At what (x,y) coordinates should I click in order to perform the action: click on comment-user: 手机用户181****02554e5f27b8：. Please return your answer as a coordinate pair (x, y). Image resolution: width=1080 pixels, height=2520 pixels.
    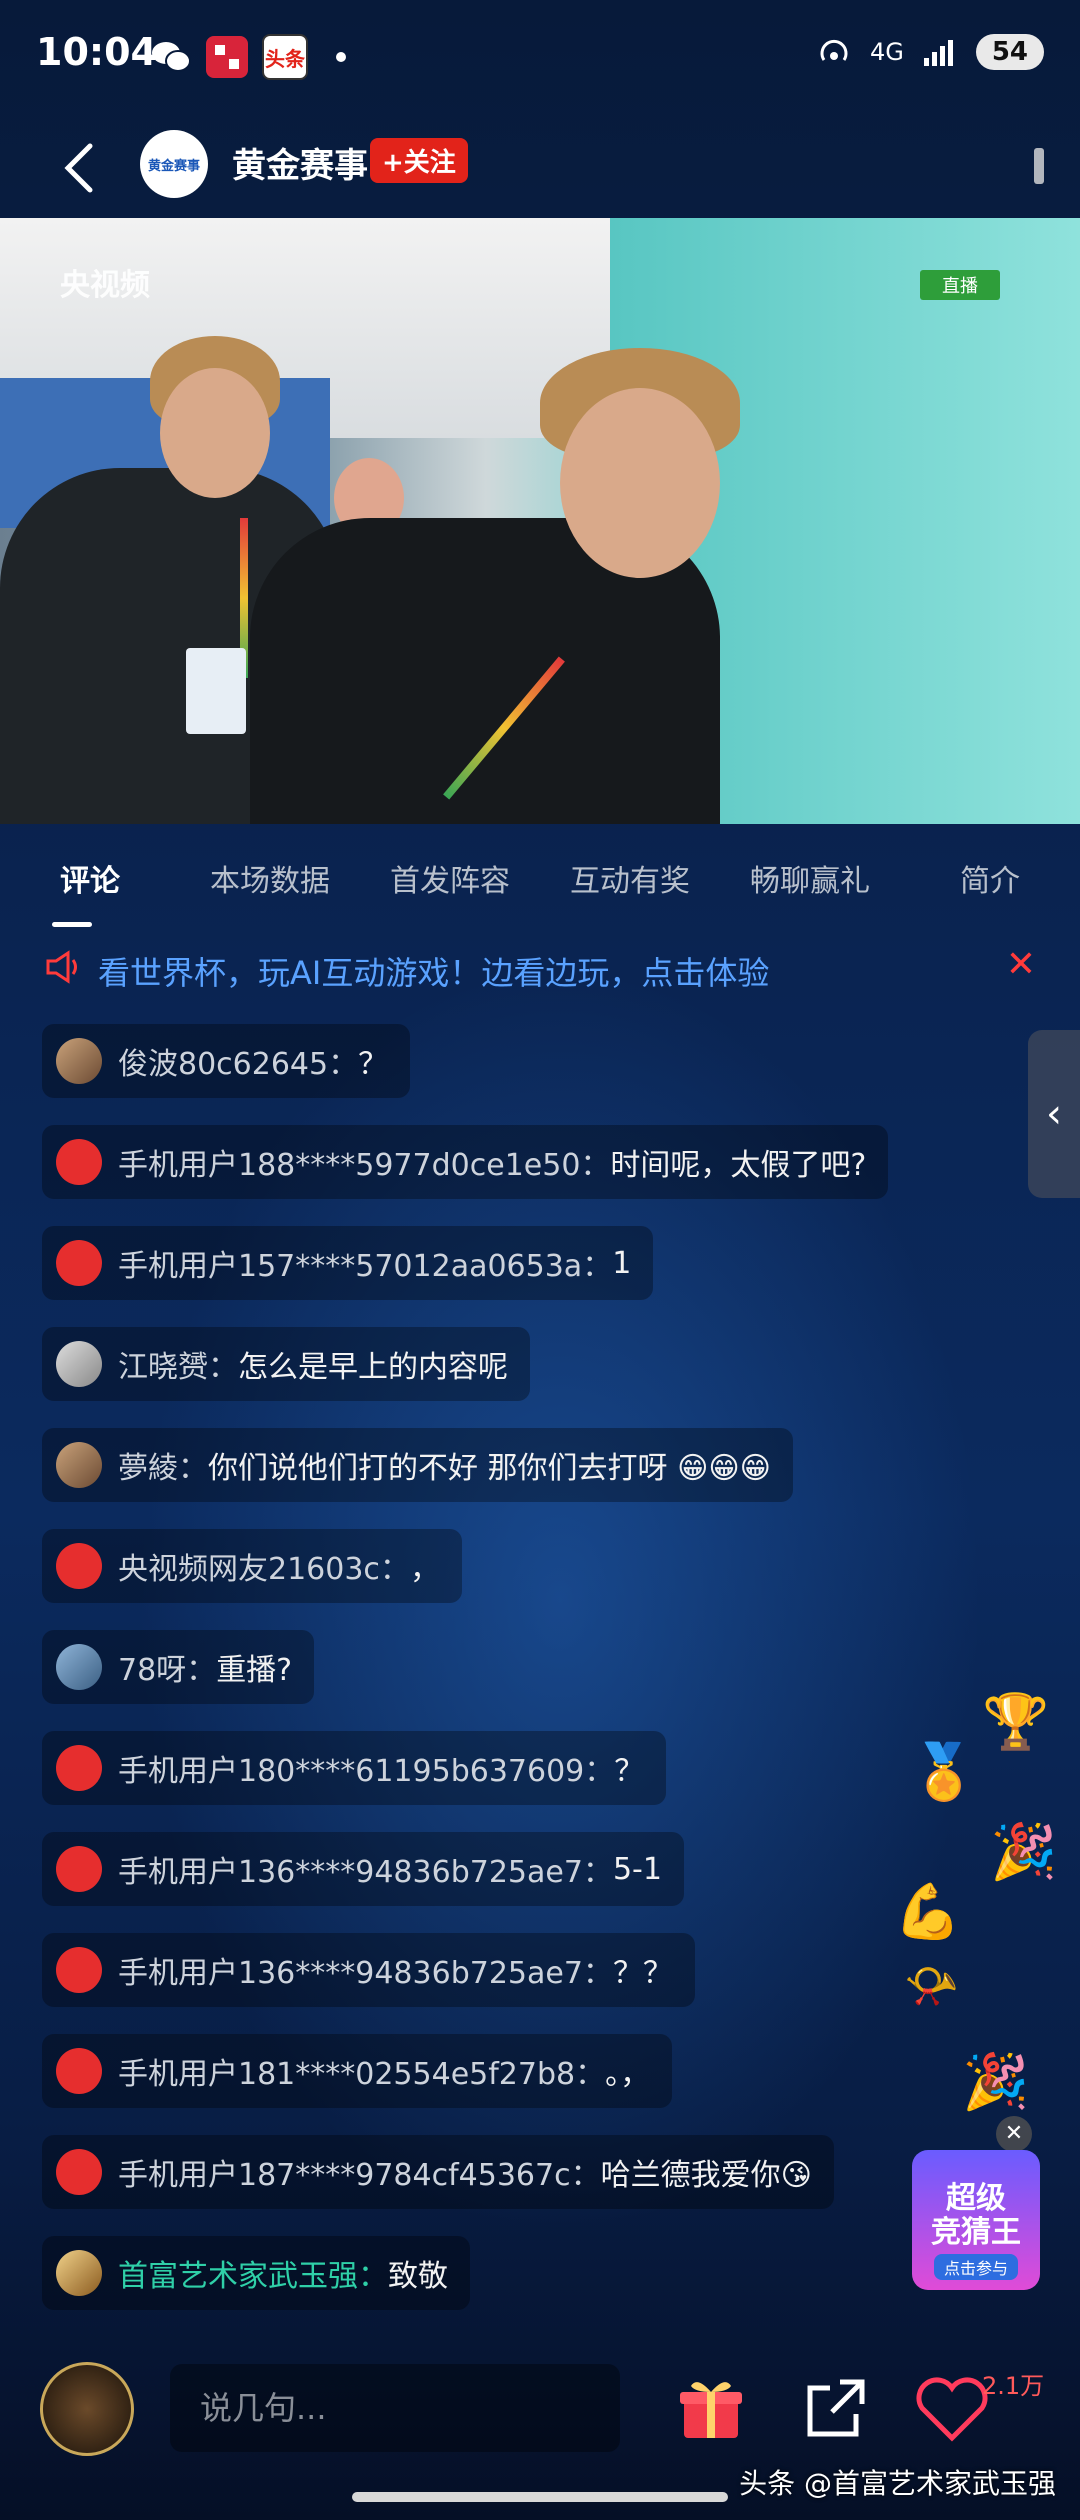
    Looking at the image, I should click on (362, 2074).